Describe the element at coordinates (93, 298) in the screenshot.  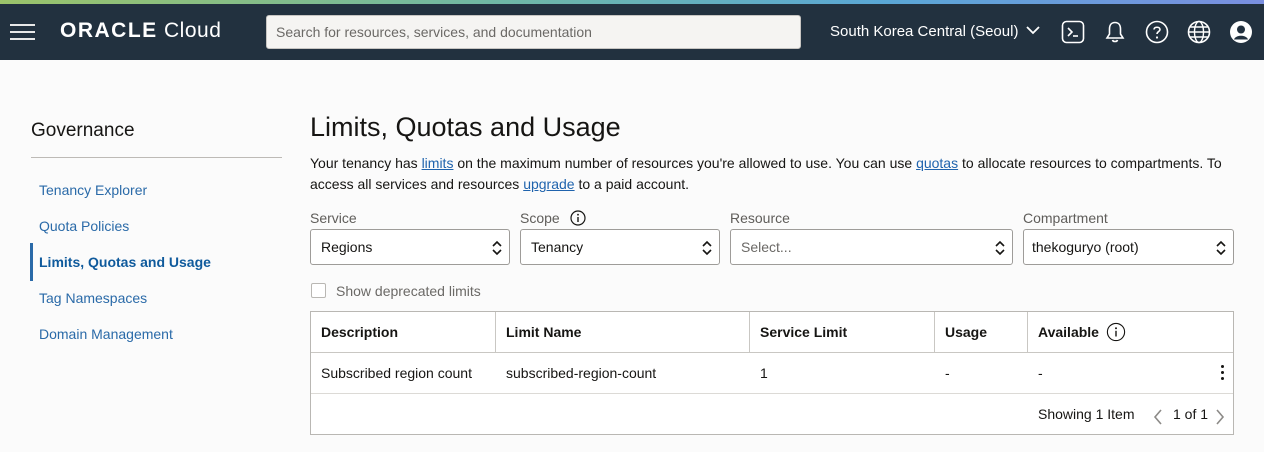
I see `sidebar-item-tag-namespaces: Tag Namespaces` at that location.